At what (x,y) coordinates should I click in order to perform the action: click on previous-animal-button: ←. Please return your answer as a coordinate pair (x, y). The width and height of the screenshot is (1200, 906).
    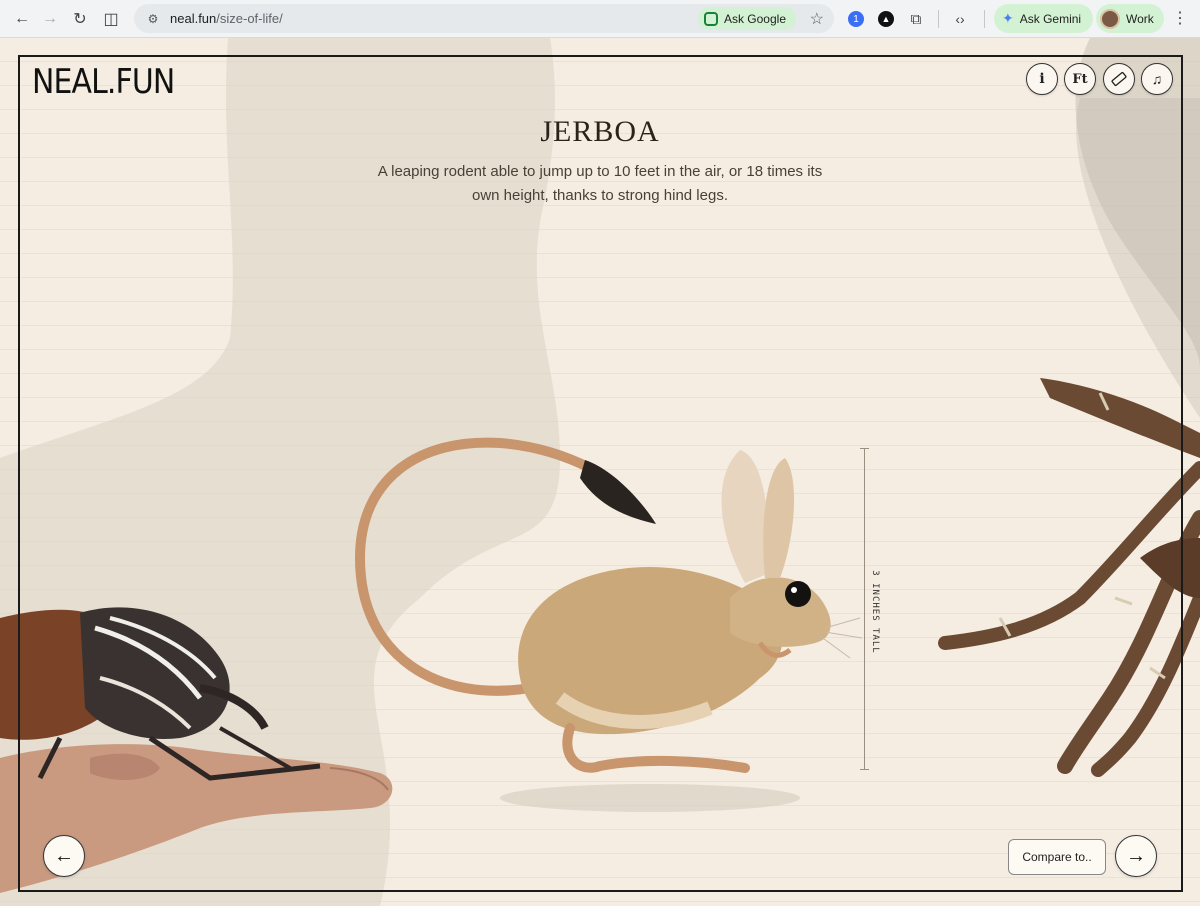
    Looking at the image, I should click on (64, 856).